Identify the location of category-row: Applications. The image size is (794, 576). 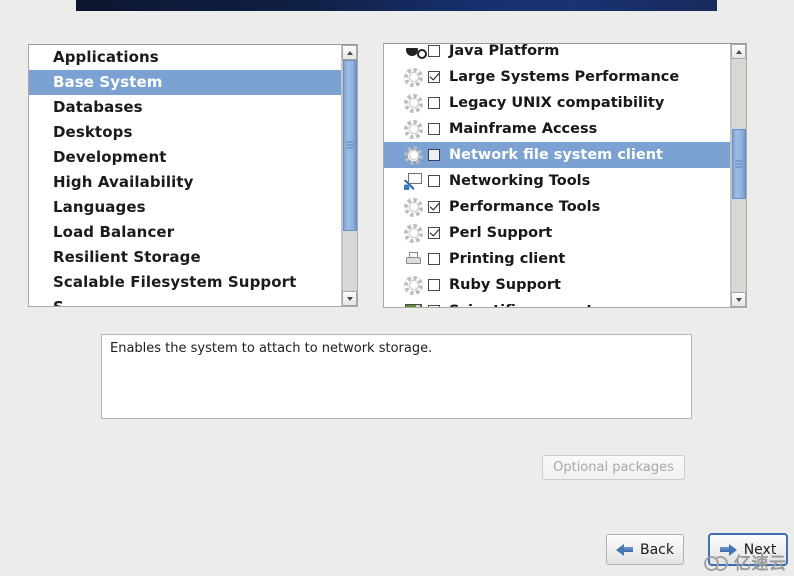
(193, 57).